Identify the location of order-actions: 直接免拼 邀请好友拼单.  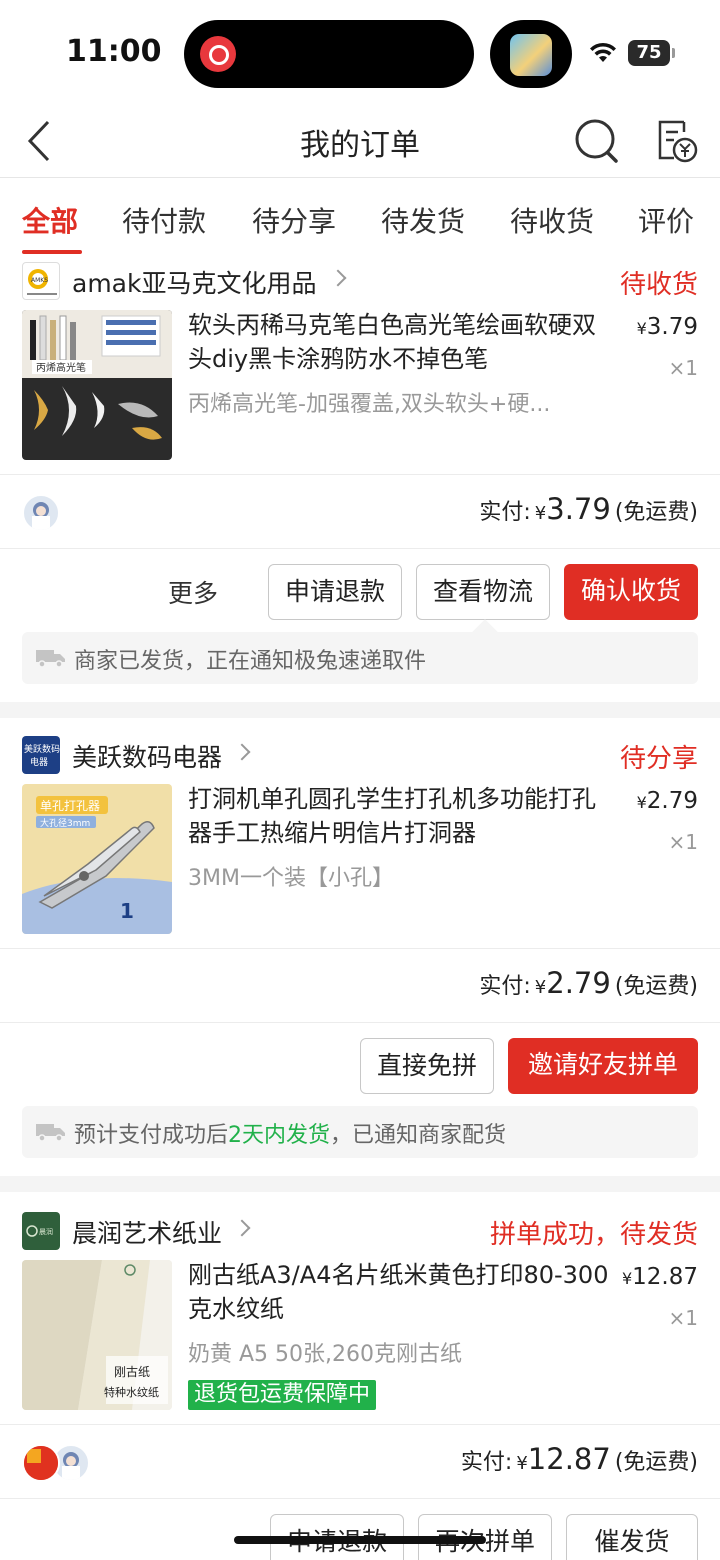
(360, 1066).